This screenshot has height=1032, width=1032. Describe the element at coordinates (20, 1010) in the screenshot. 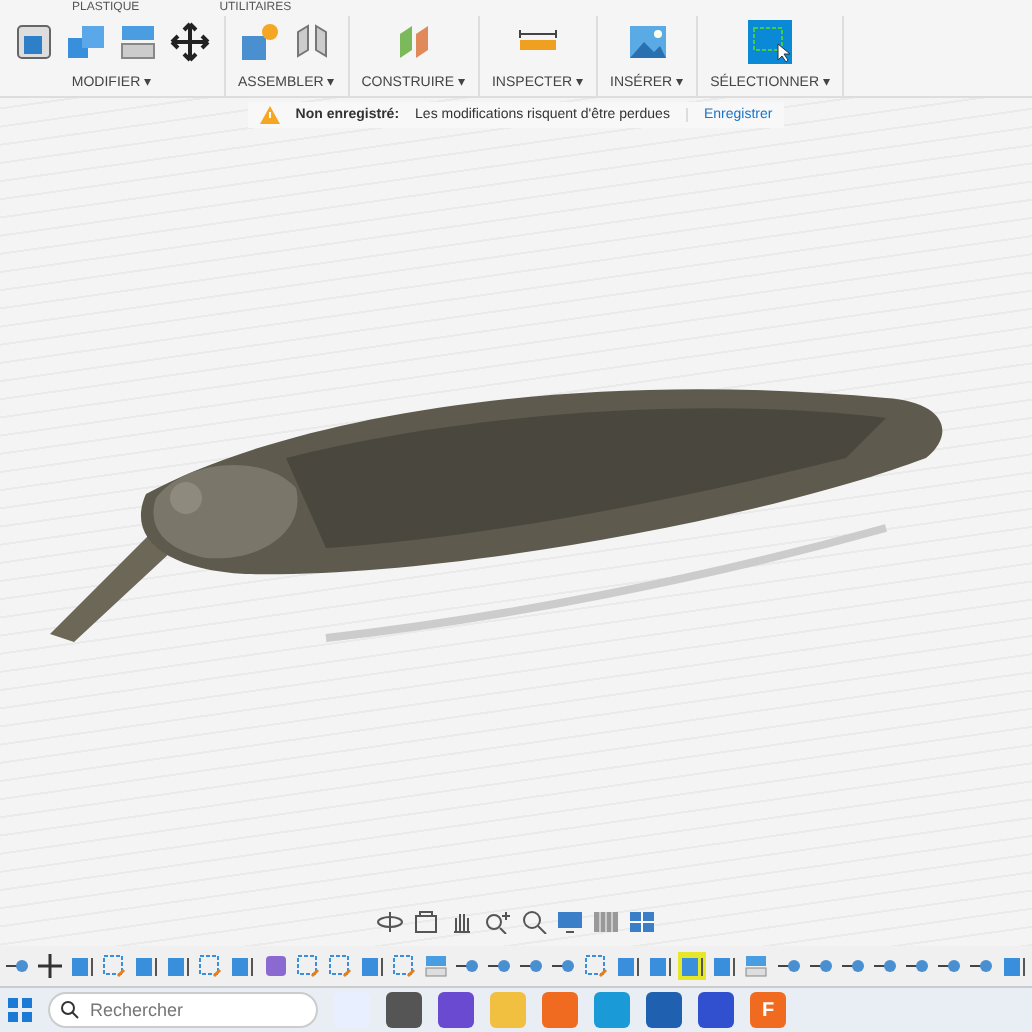

I see `windows-icon` at that location.